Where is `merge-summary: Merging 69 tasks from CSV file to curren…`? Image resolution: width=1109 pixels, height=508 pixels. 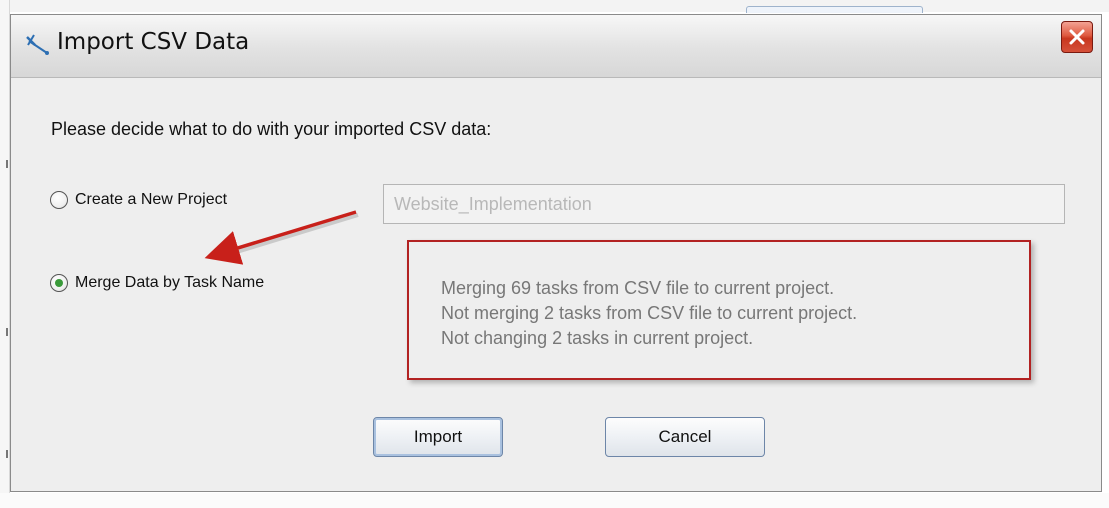 merge-summary: Merging 69 tasks from CSV file to curren… is located at coordinates (649, 313).